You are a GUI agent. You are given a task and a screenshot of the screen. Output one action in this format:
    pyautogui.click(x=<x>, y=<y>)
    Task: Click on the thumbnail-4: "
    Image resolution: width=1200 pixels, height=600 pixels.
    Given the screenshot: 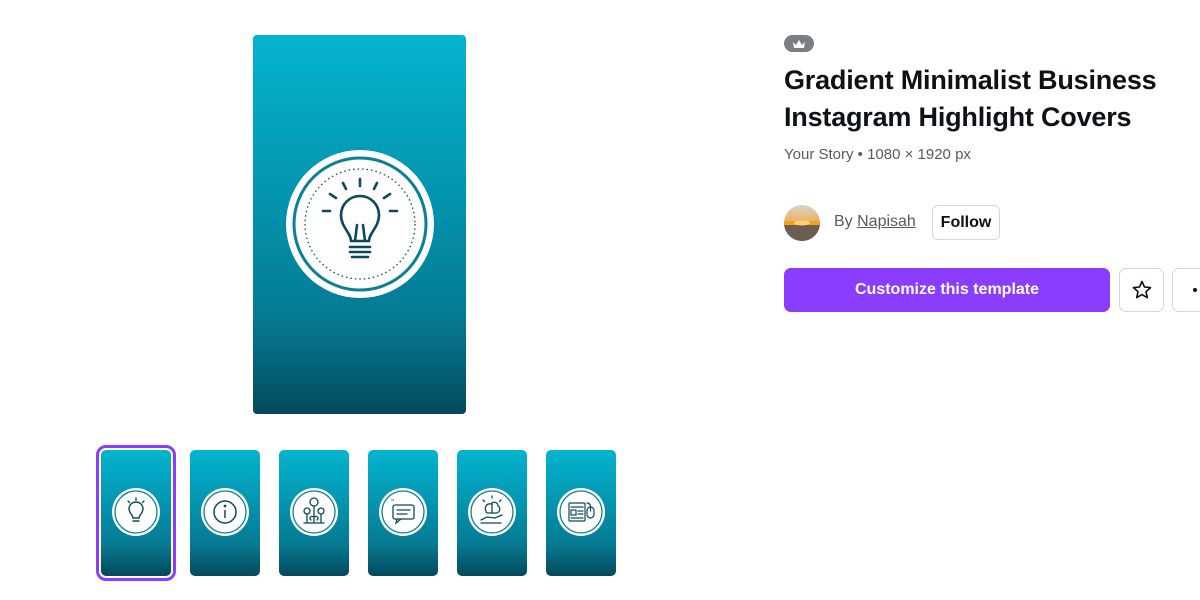 What is the action you would take?
    pyautogui.click(x=403, y=513)
    